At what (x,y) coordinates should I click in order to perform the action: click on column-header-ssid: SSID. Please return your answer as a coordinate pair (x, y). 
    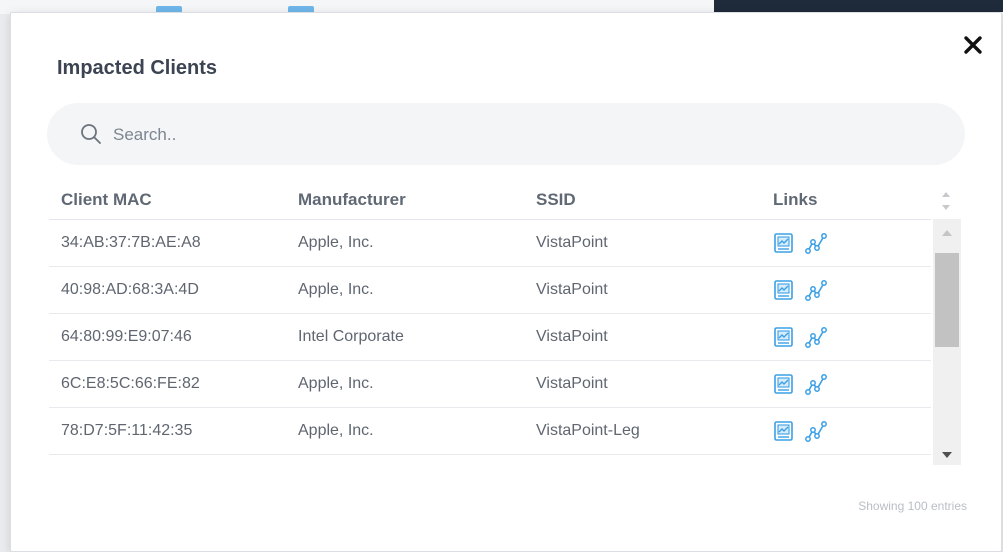
    Looking at the image, I should click on (642, 200).